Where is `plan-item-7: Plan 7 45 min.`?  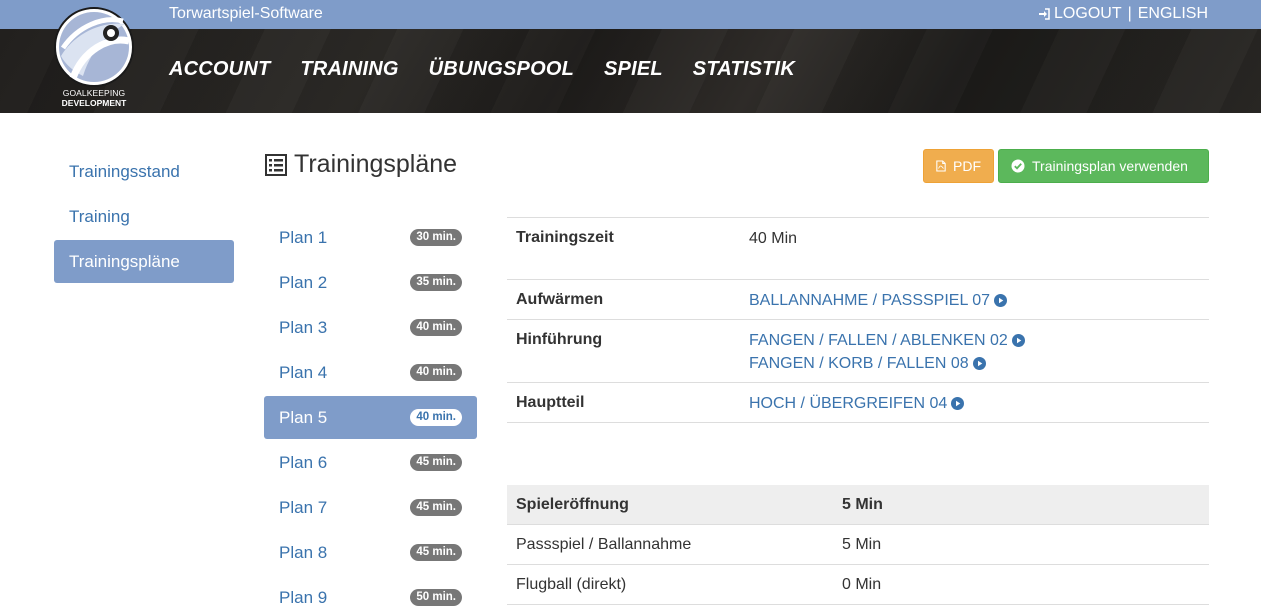
plan-item-7: Plan 7 45 min. is located at coordinates (370, 507).